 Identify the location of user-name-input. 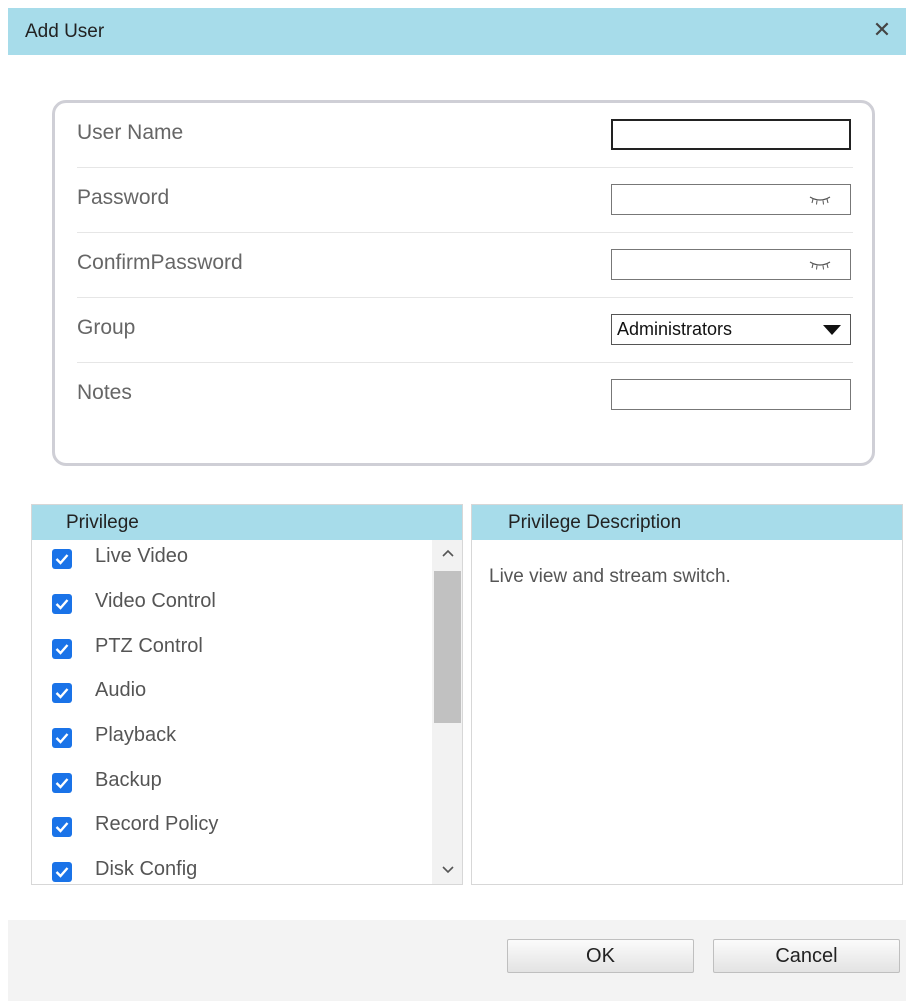
(731, 134).